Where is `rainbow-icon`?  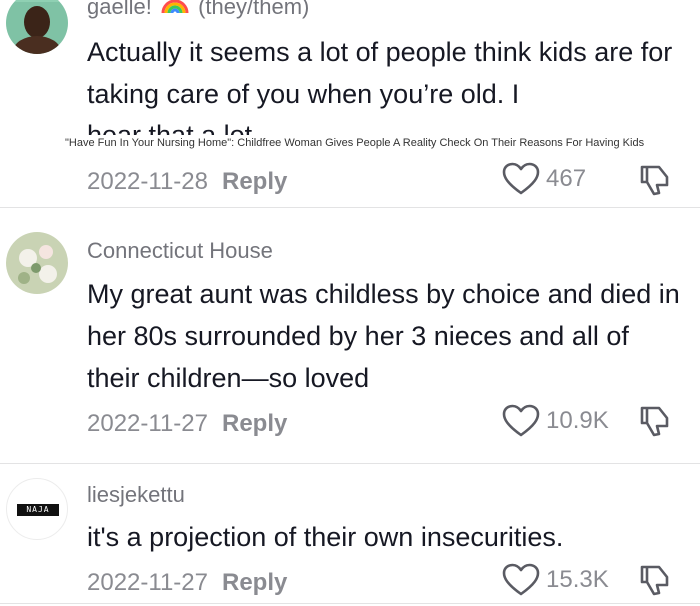 rainbow-icon is located at coordinates (175, 10).